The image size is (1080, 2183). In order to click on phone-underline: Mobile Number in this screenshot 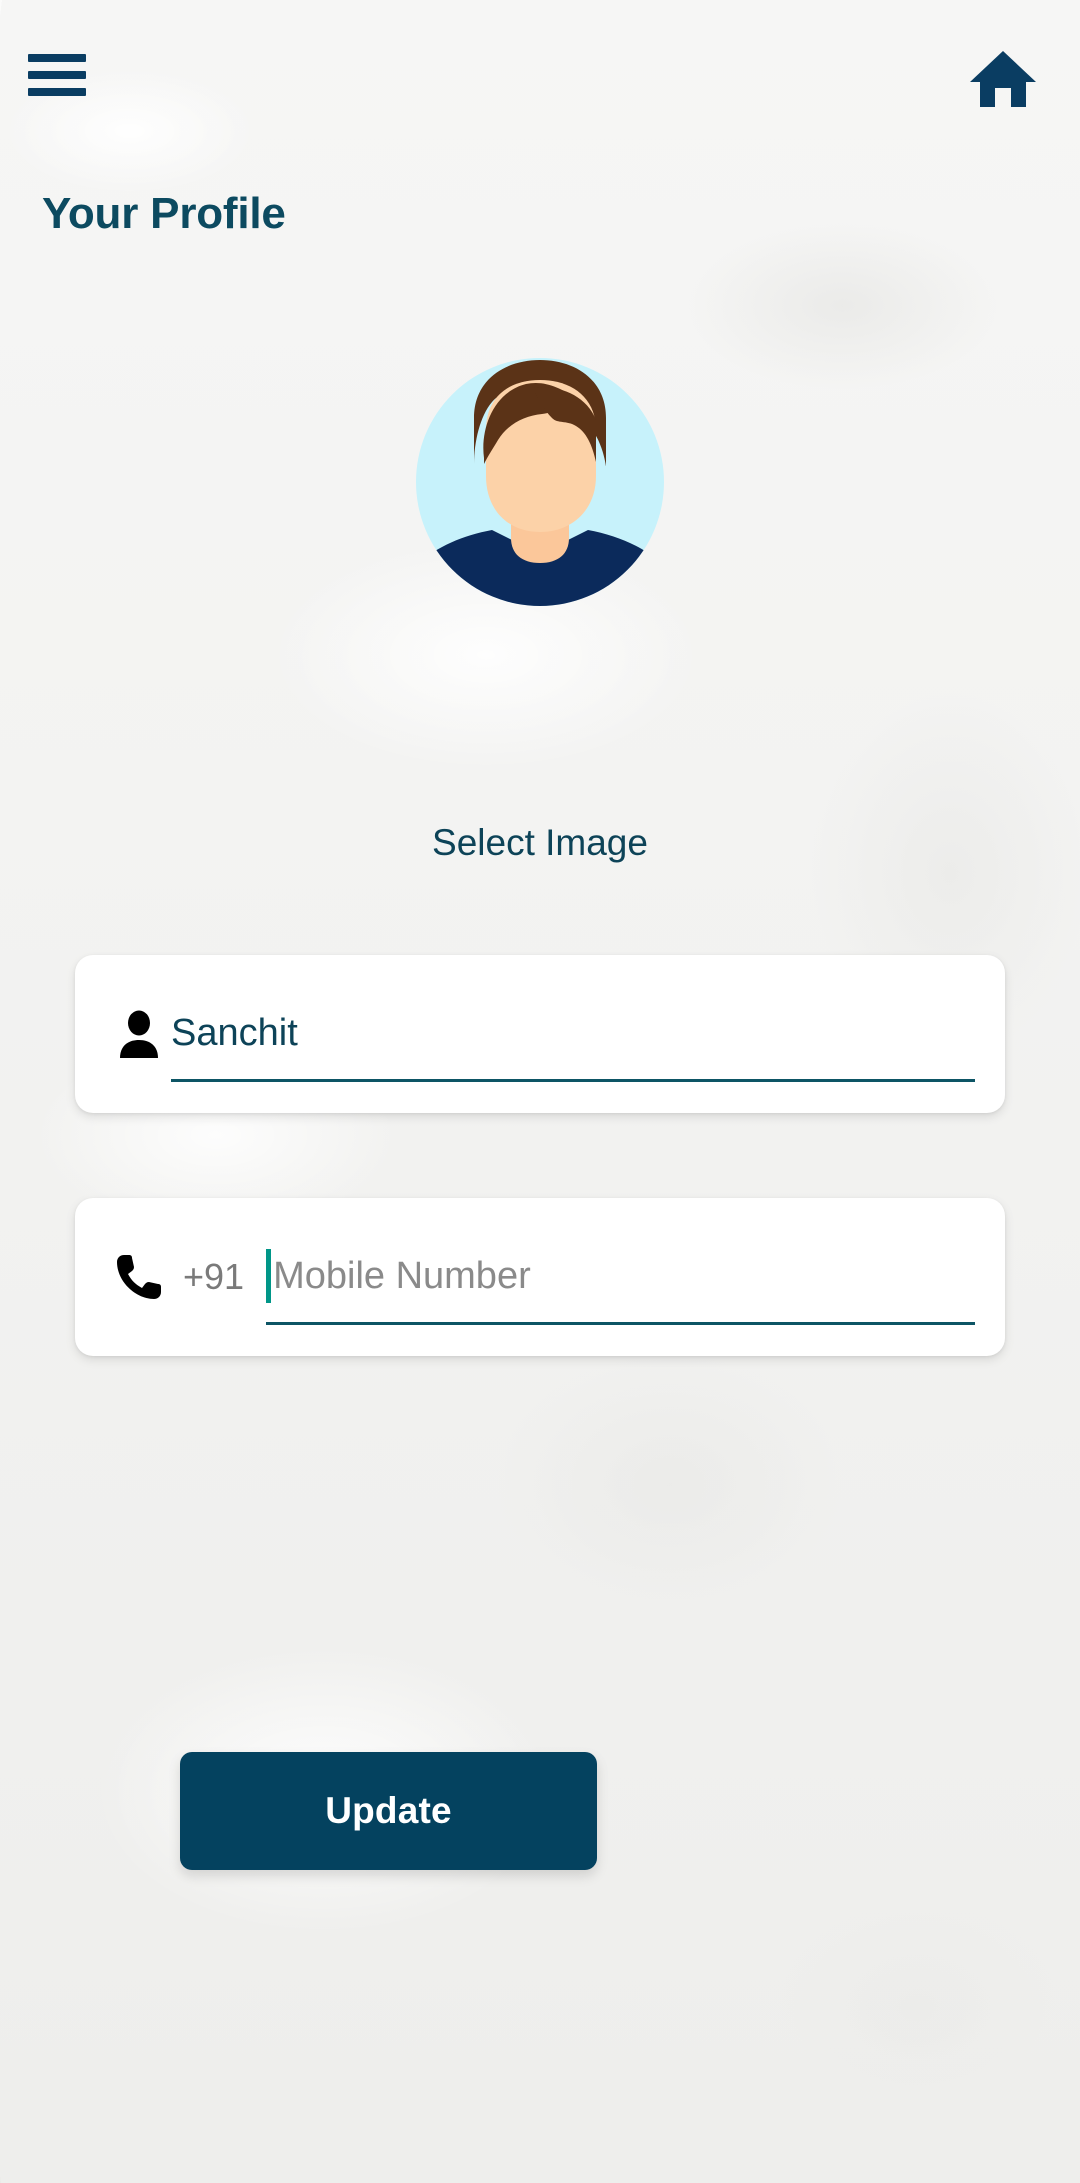, I will do `click(620, 1277)`.